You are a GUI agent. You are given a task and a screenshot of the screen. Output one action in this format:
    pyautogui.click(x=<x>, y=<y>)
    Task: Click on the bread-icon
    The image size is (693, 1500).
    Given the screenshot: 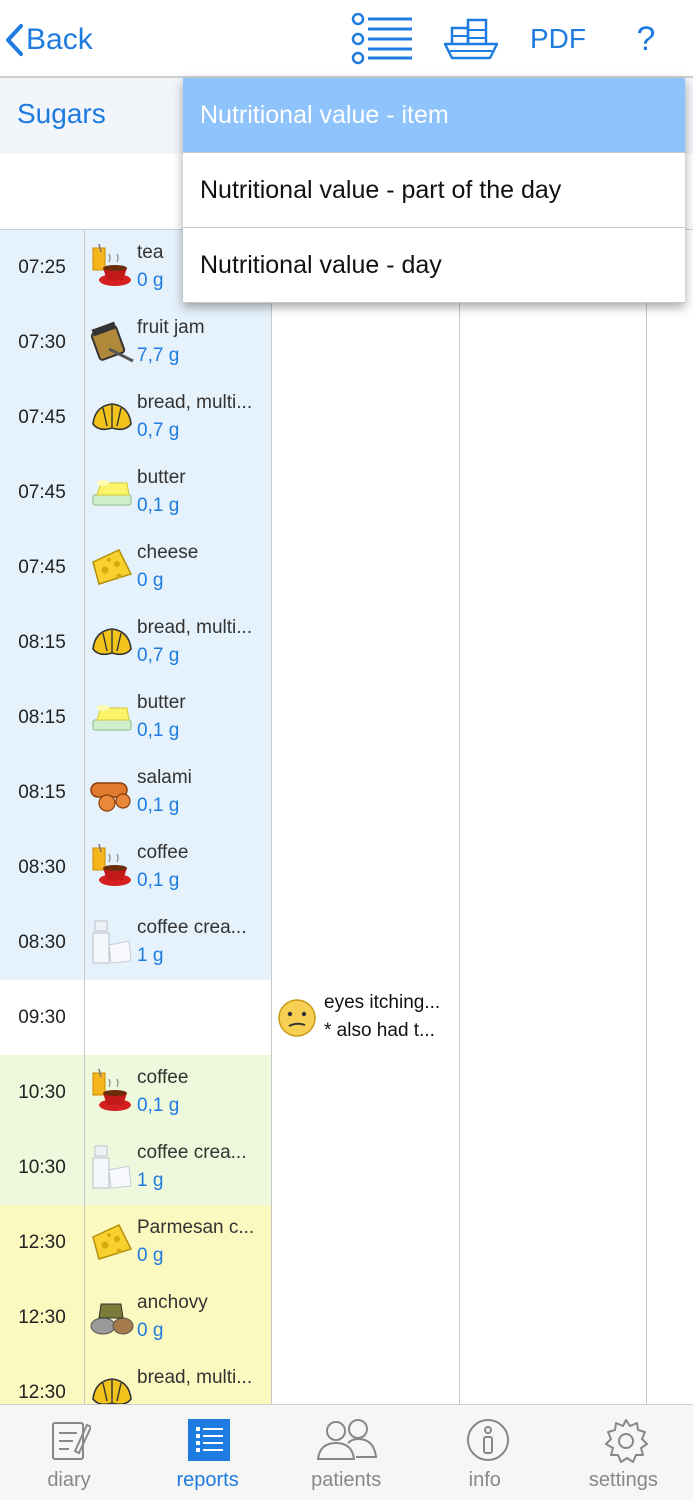 What is the action you would take?
    pyautogui.click(x=112, y=417)
    